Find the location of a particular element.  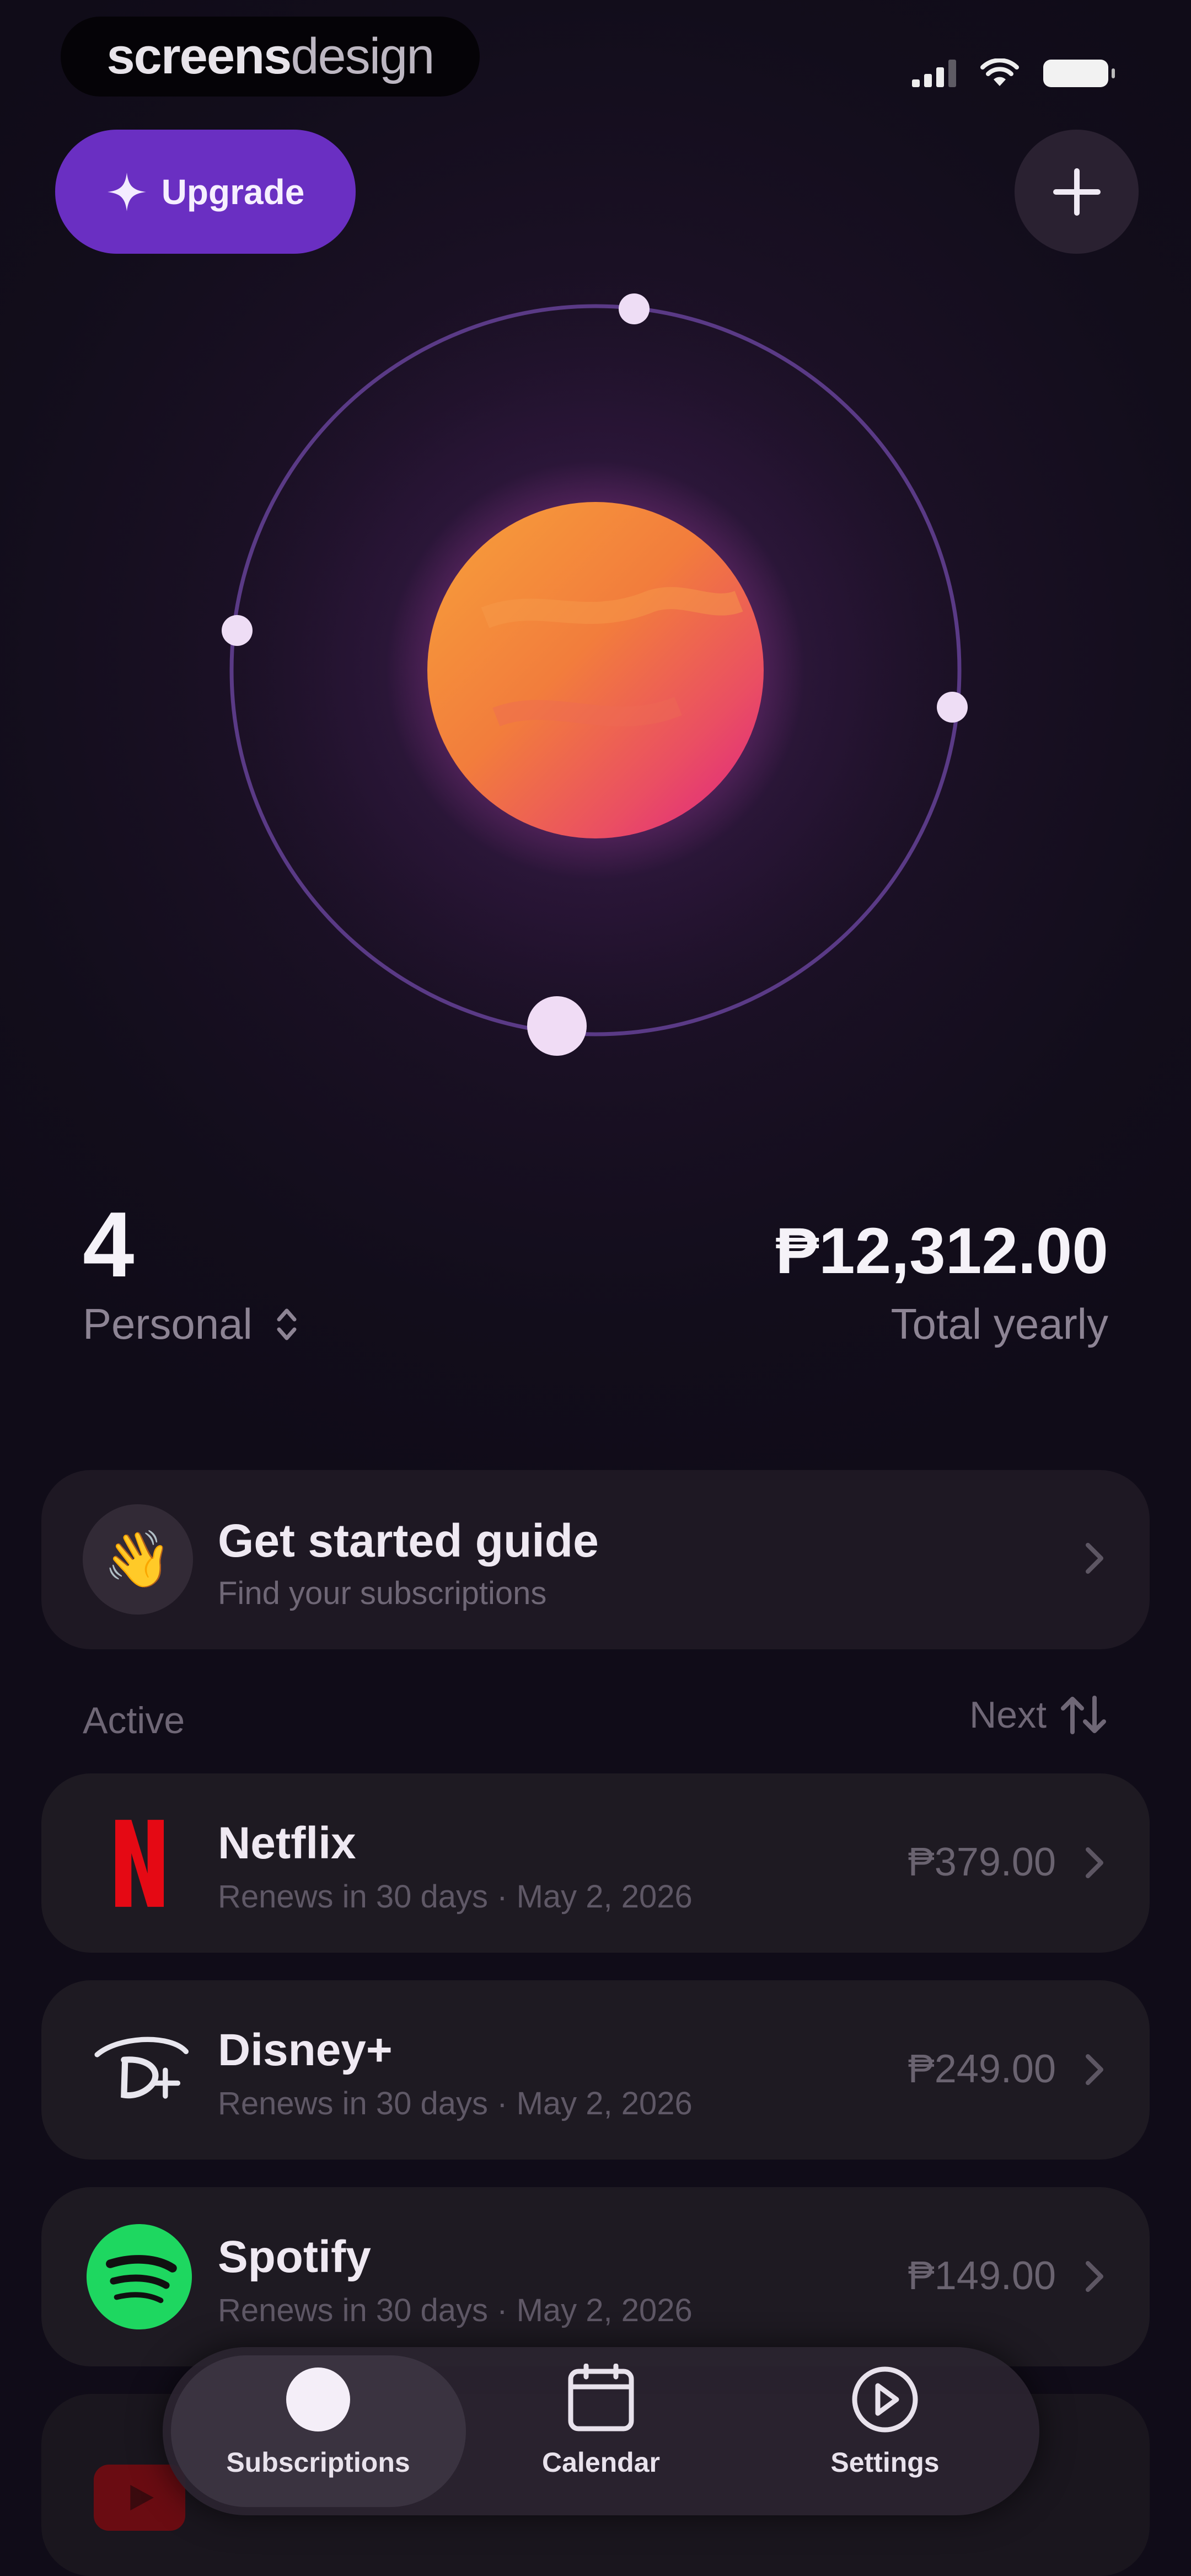

screensdesign-watermark: screens design is located at coordinates (270, 57).